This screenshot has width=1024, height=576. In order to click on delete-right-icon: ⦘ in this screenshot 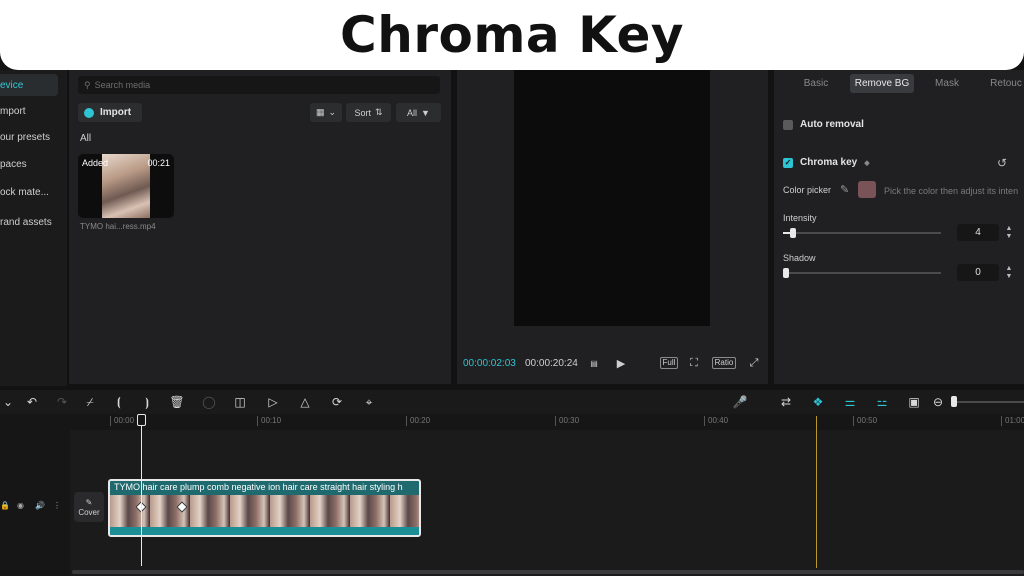, I will do `click(147, 402)`.